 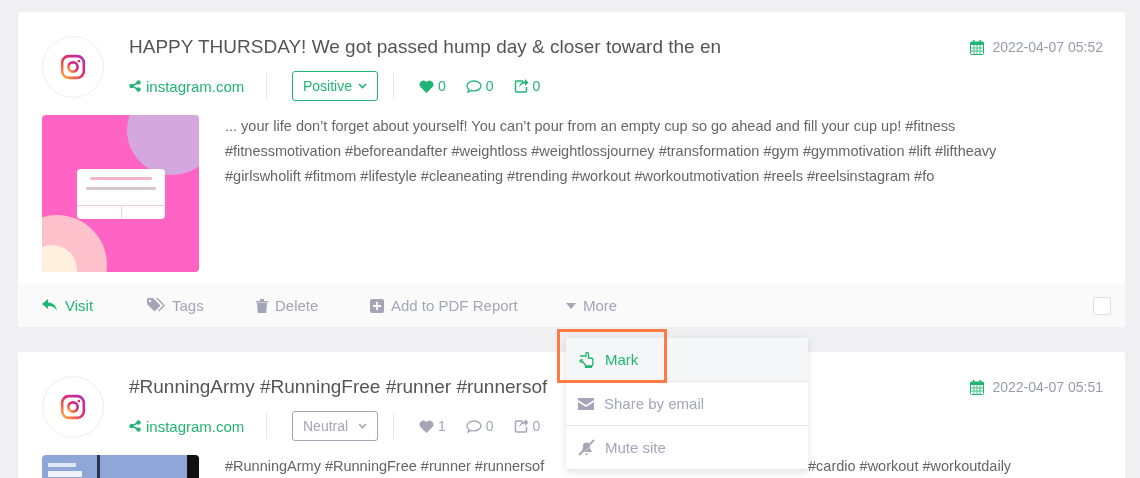 I want to click on visit-action: Visit, so click(x=94, y=305).